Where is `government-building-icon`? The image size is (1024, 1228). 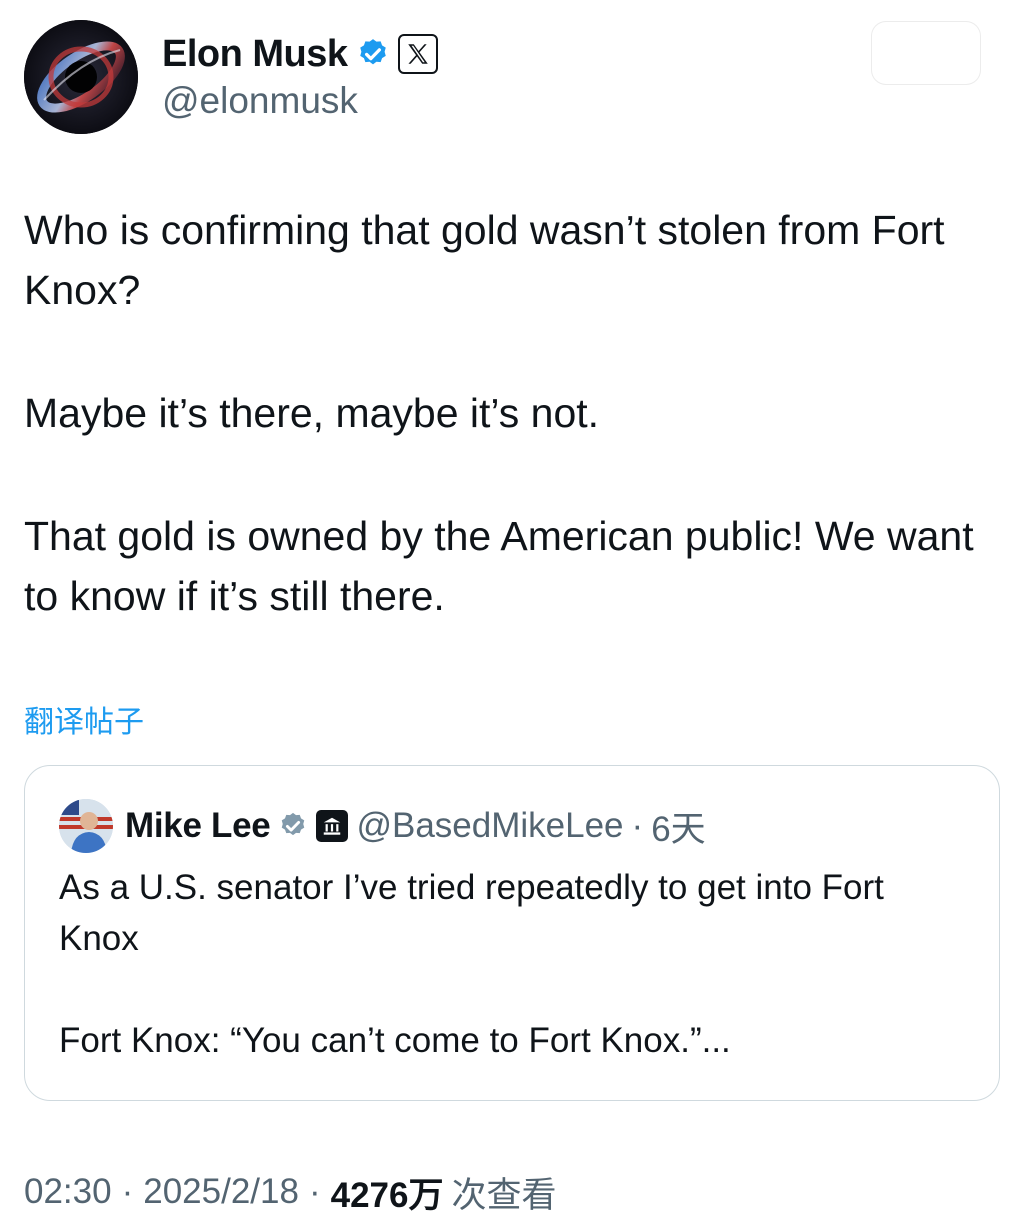 government-building-icon is located at coordinates (332, 826).